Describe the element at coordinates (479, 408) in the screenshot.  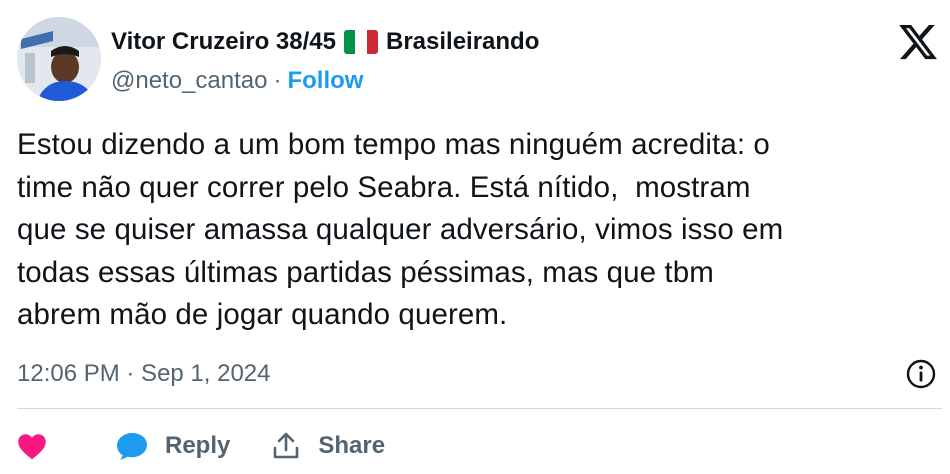
I see `divider` at that location.